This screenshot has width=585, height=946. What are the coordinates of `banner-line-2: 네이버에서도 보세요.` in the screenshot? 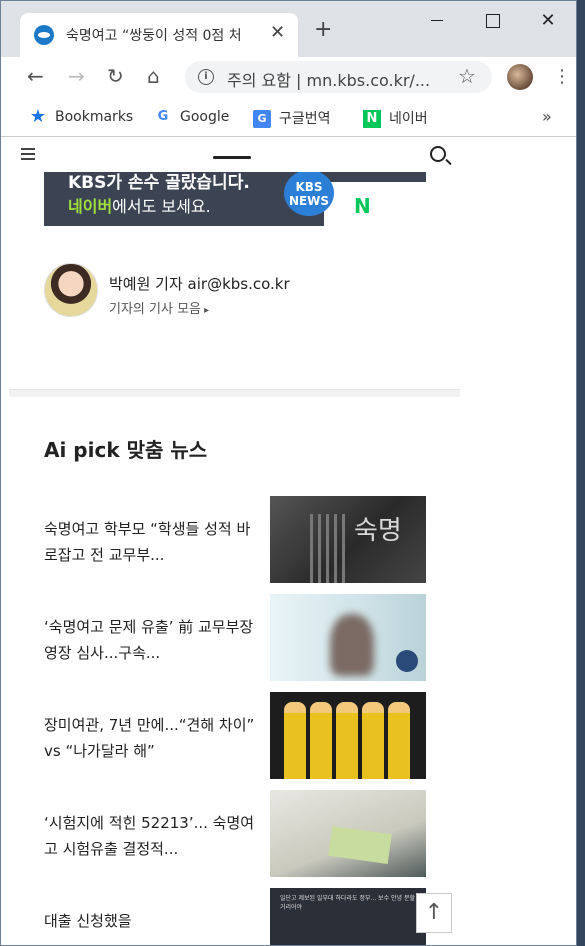 It's located at (139, 205).